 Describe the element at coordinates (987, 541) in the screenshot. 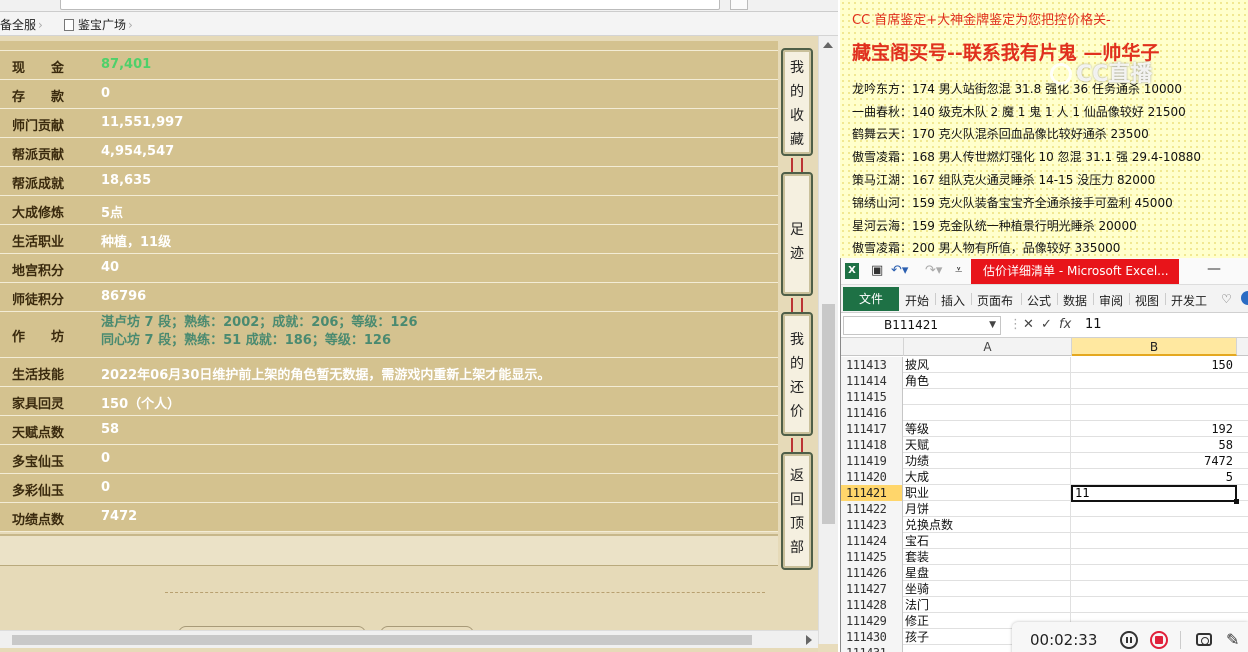

I see `cell-a: 宝石` at that location.